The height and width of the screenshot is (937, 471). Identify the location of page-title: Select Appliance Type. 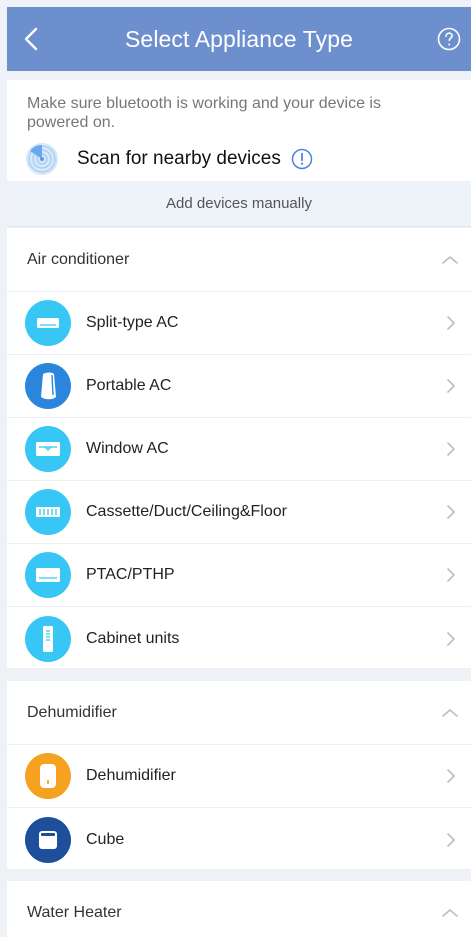
(238, 38).